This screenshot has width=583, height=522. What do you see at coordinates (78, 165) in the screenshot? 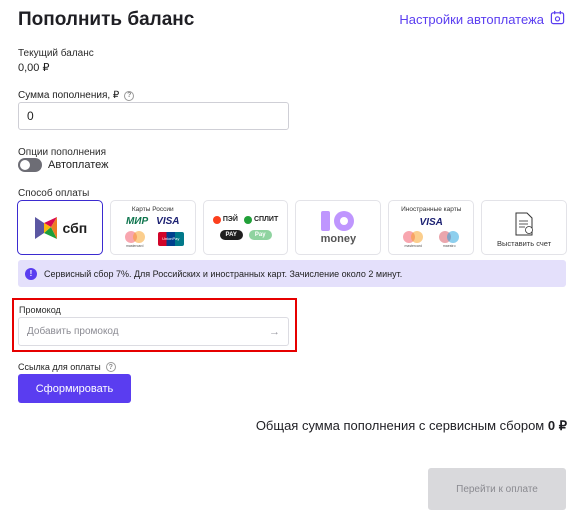
I see `autopay-label: Автоплатеж` at bounding box center [78, 165].